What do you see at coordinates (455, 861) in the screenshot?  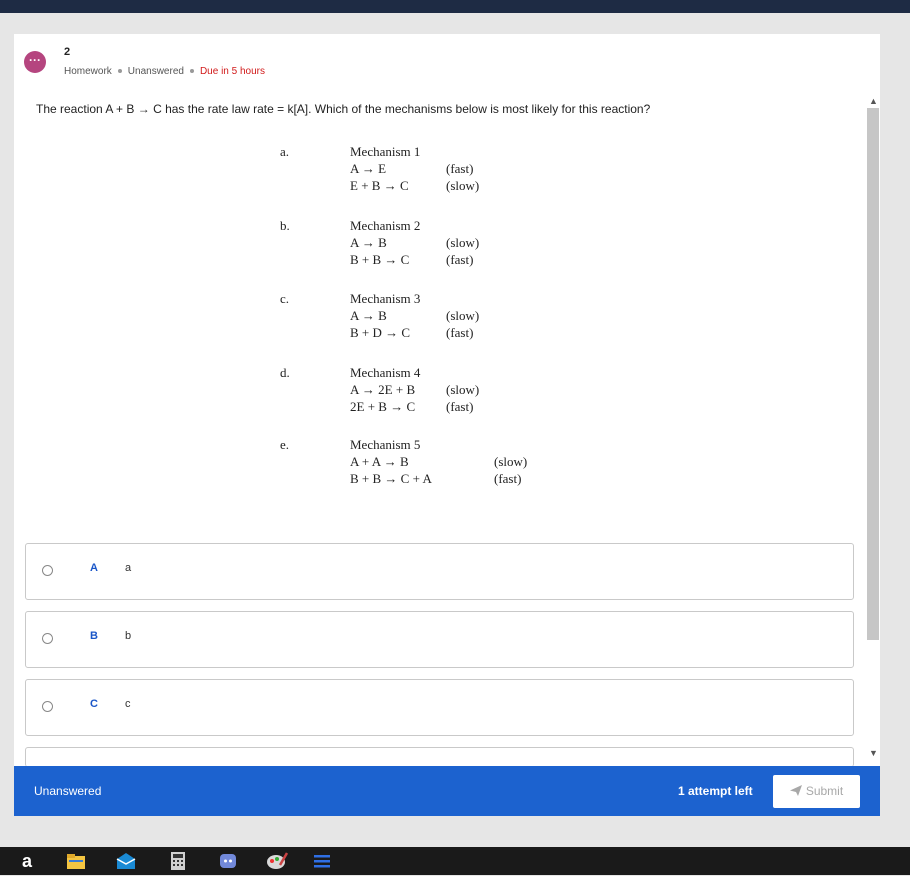 I see `taskbar: a` at bounding box center [455, 861].